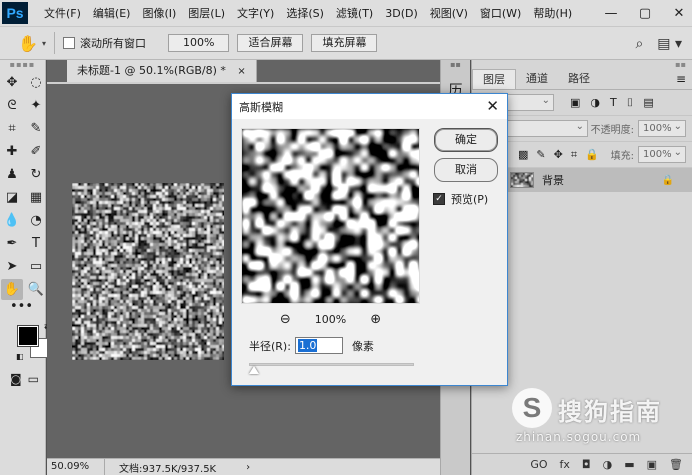 The width and height of the screenshot is (692, 475). Describe the element at coordinates (354, 13) in the screenshot. I see `menu-filter: 滤镜(T)` at that location.